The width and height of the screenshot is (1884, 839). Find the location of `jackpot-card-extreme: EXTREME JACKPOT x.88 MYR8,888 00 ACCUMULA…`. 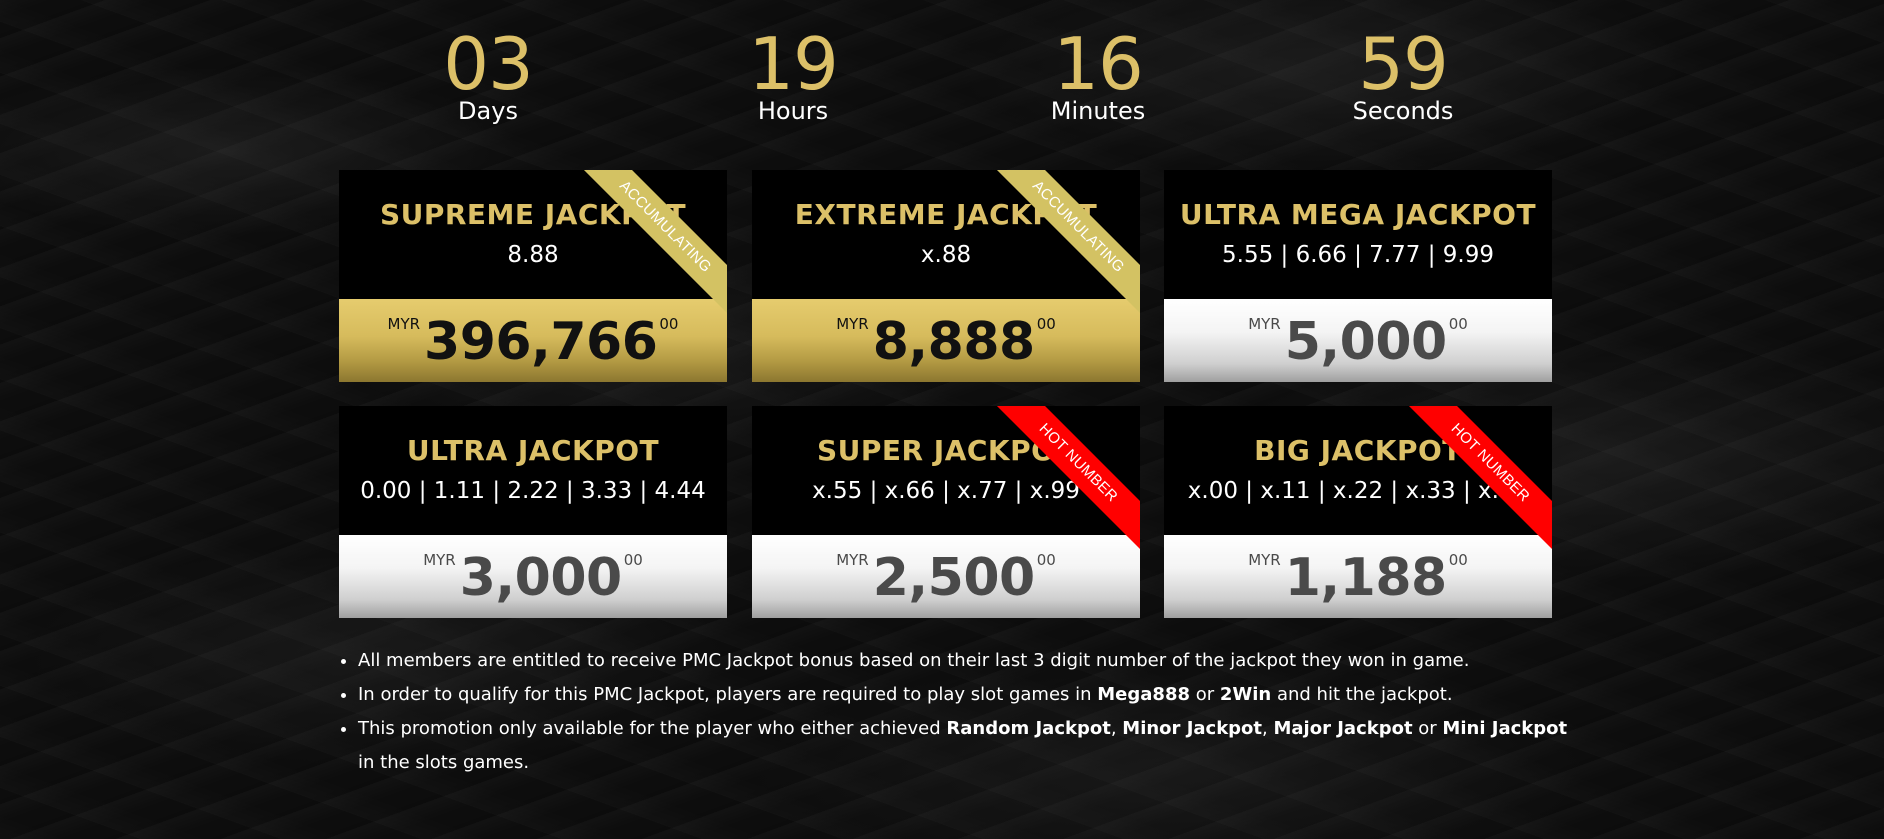

jackpot-card-extreme: EXTREME JACKPOT x.88 MYR8,888 00 ACCUMULA… is located at coordinates (946, 276).